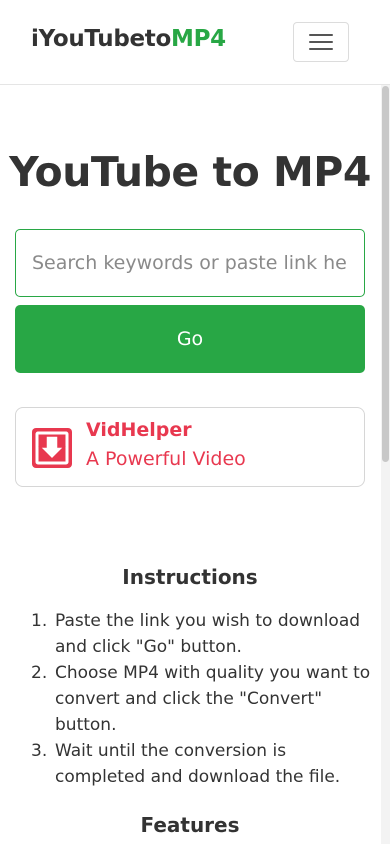 This screenshot has width=390, height=844. Describe the element at coordinates (198, 39) in the screenshot. I see `brand-accent: MP4` at that location.